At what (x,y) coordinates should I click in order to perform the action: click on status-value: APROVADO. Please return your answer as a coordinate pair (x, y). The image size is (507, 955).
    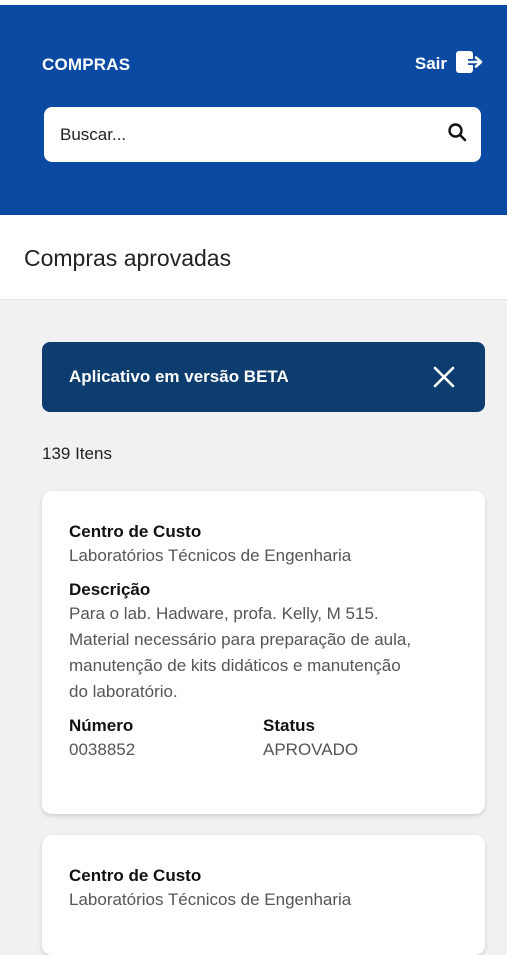
    Looking at the image, I should click on (311, 749).